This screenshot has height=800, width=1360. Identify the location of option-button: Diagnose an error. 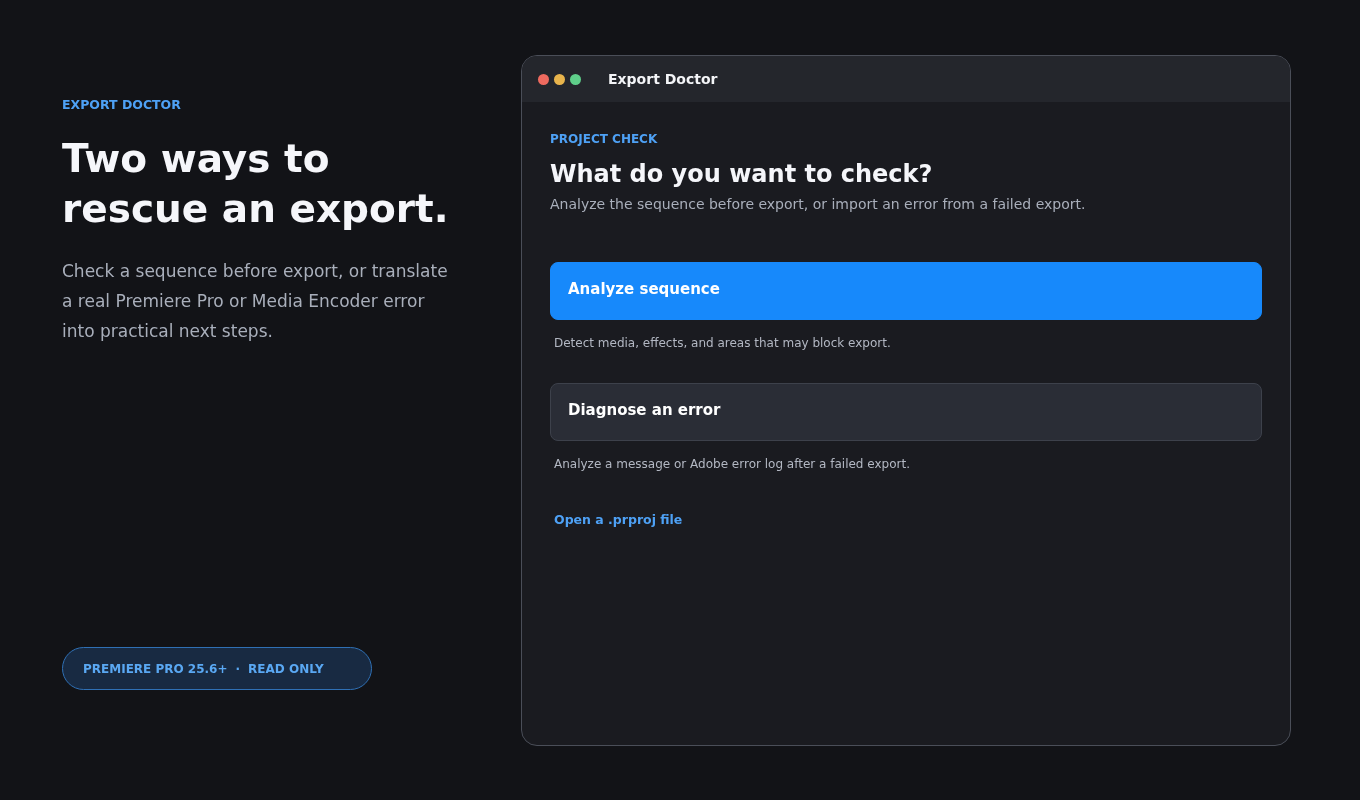
(906, 412).